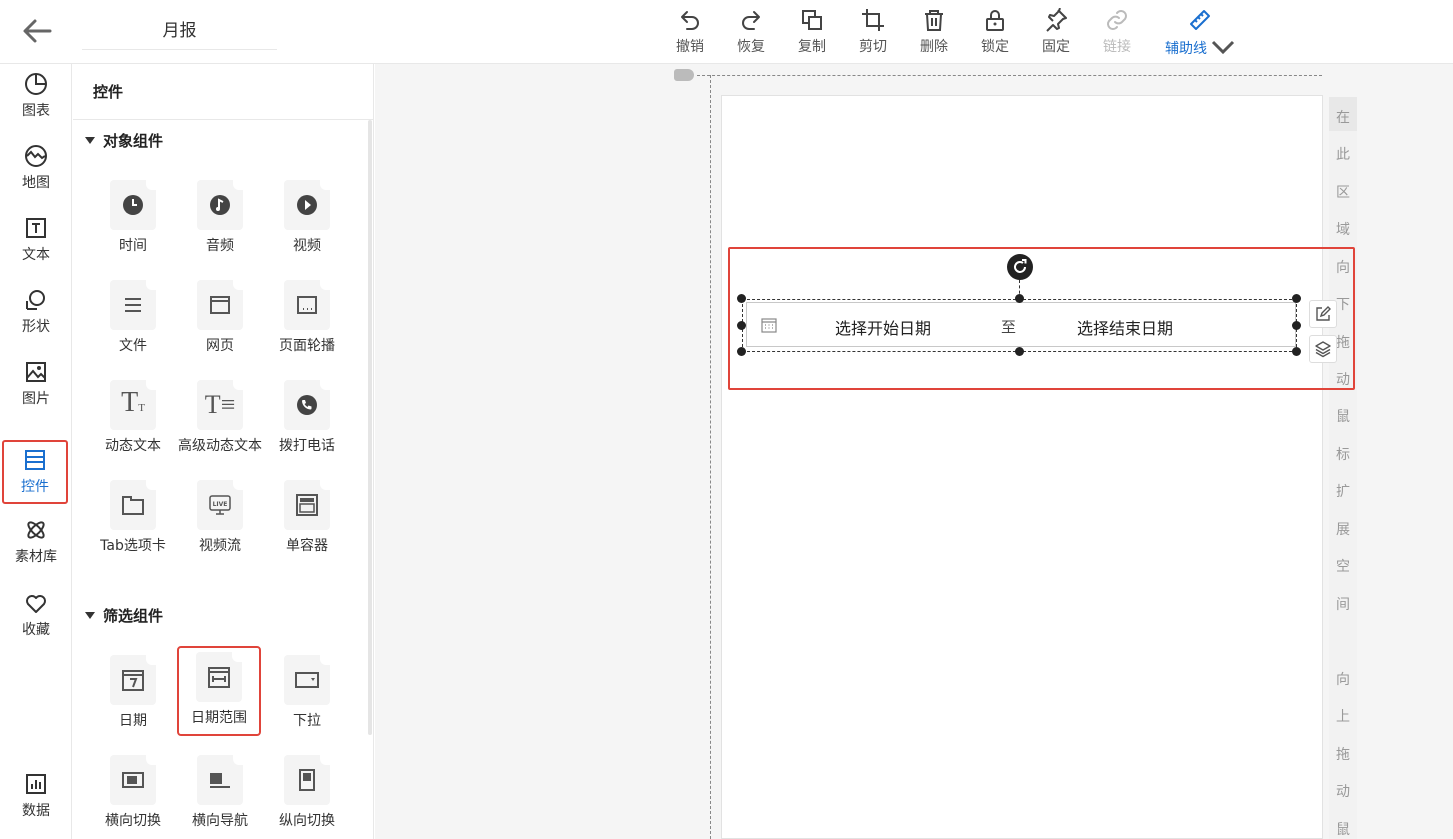  What do you see at coordinates (307, 693) in the screenshot?
I see `comp-dropdown: 下拉` at bounding box center [307, 693].